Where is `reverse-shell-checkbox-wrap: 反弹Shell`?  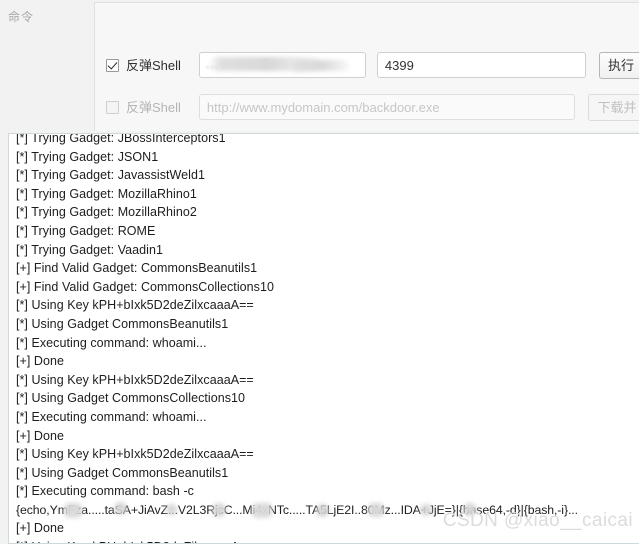 reverse-shell-checkbox-wrap: 反弹Shell is located at coordinates (143, 65).